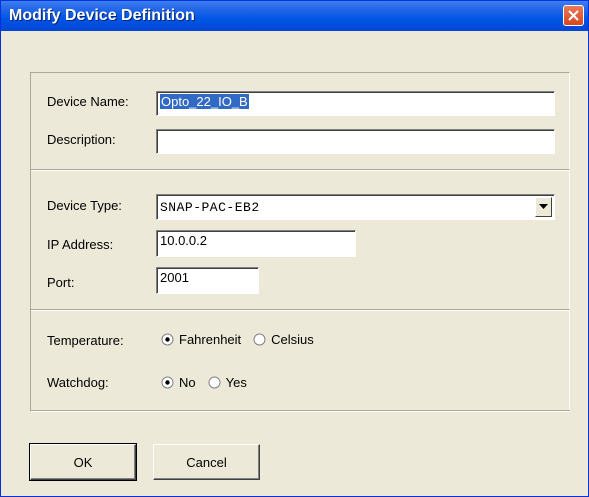 The image size is (589, 497). I want to click on radio-celsius-label: Celsius, so click(292, 339).